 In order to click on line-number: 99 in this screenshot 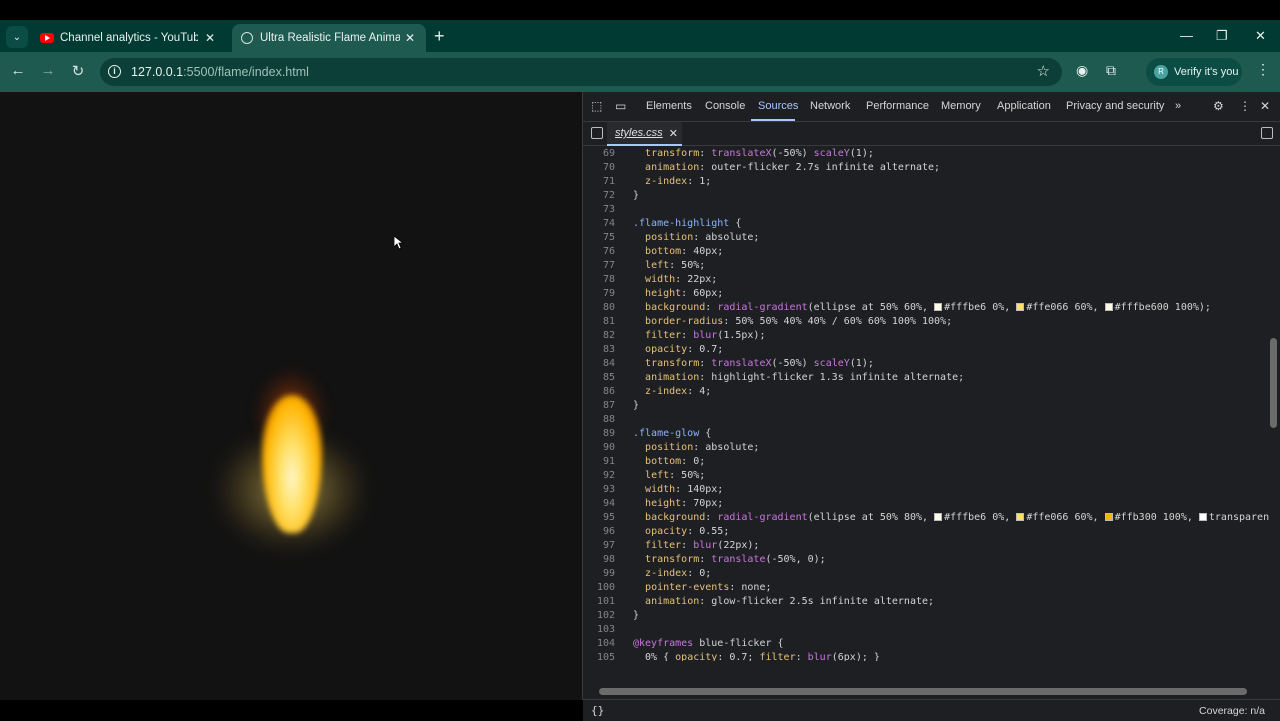, I will do `click(599, 574)`.